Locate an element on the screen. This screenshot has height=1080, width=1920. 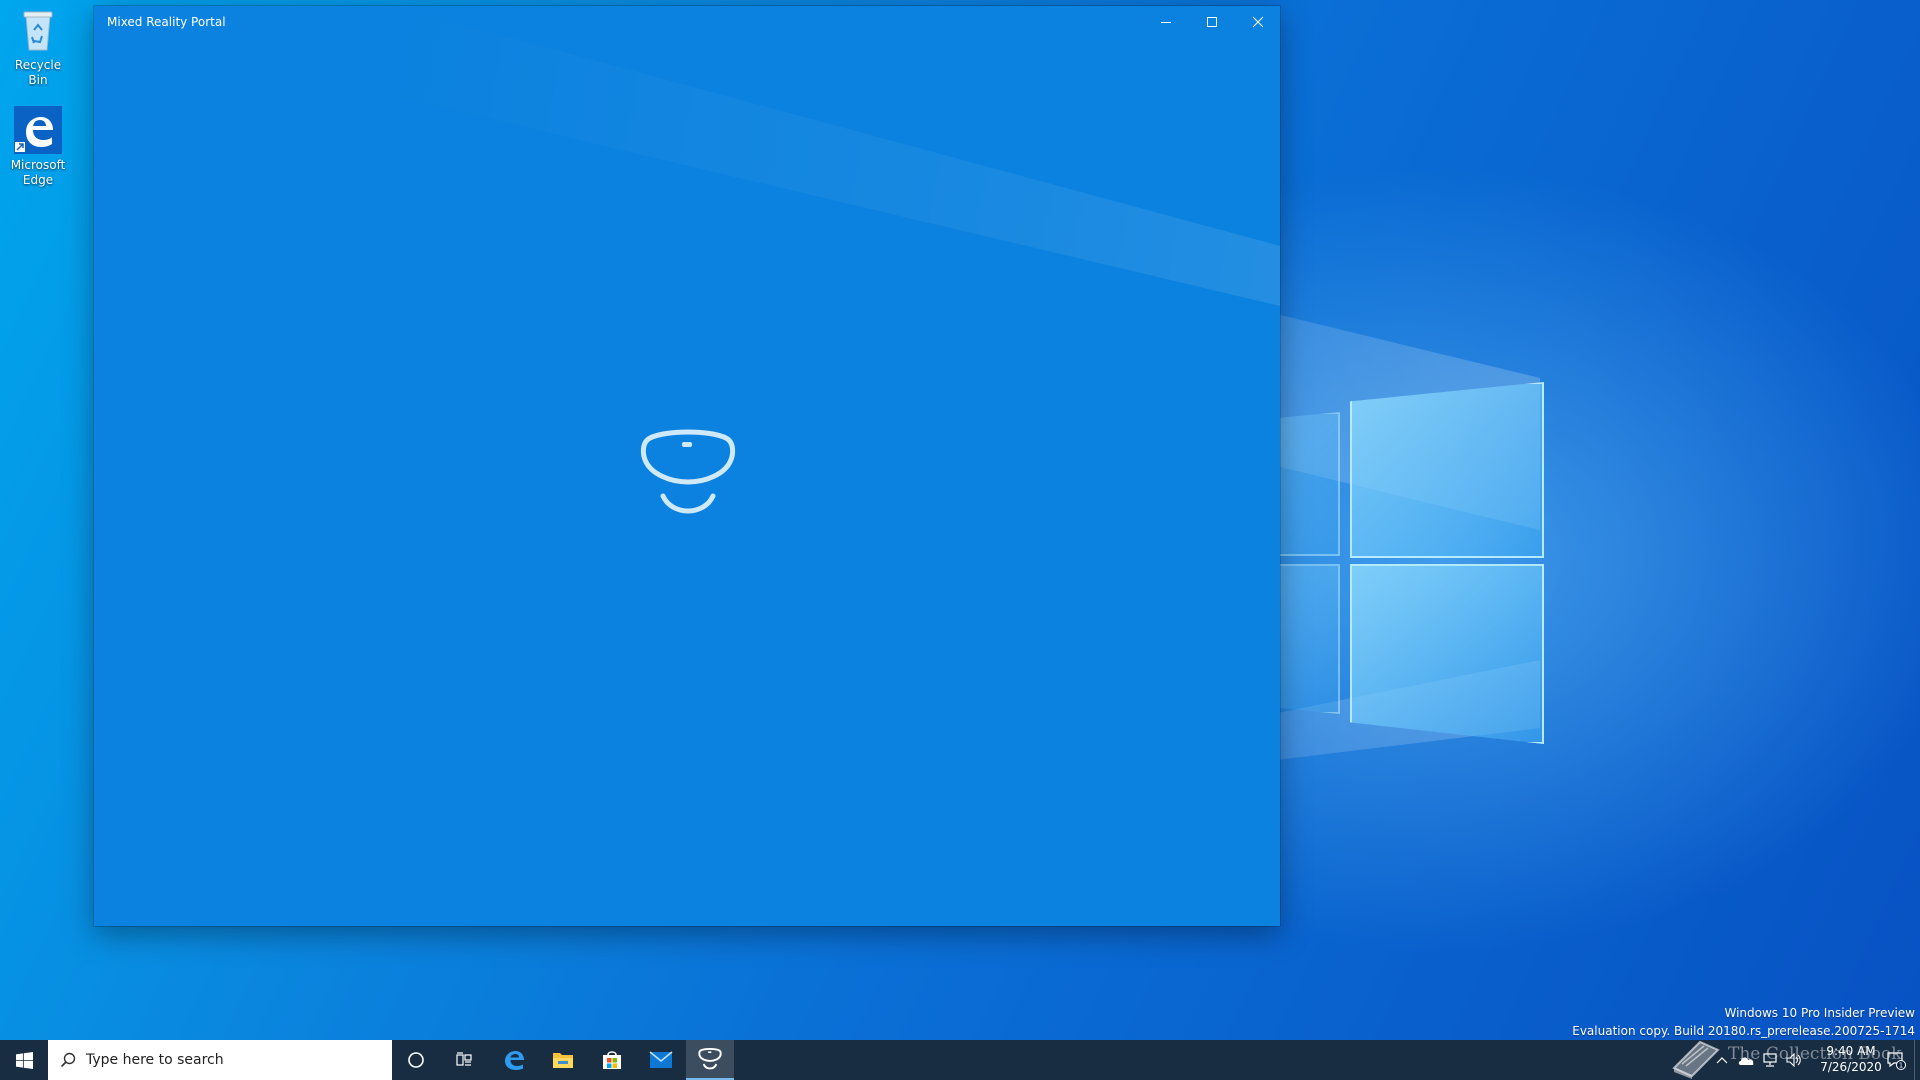
cortana-button is located at coordinates (416, 1060).